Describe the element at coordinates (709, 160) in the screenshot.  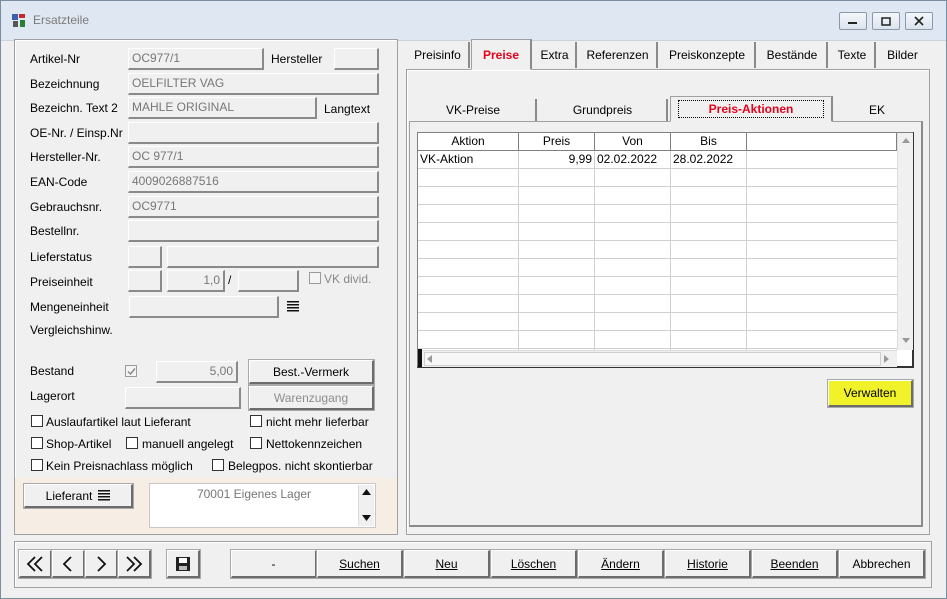
I see `cell-bis: 28.02.2022` at that location.